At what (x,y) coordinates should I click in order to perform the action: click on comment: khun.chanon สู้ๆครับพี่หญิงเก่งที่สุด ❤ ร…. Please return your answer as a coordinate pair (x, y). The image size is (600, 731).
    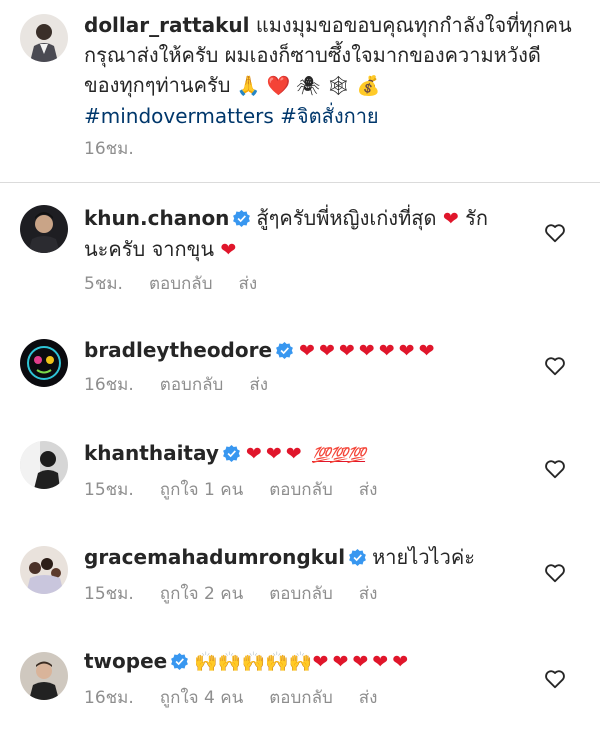
    Looking at the image, I should click on (304, 234).